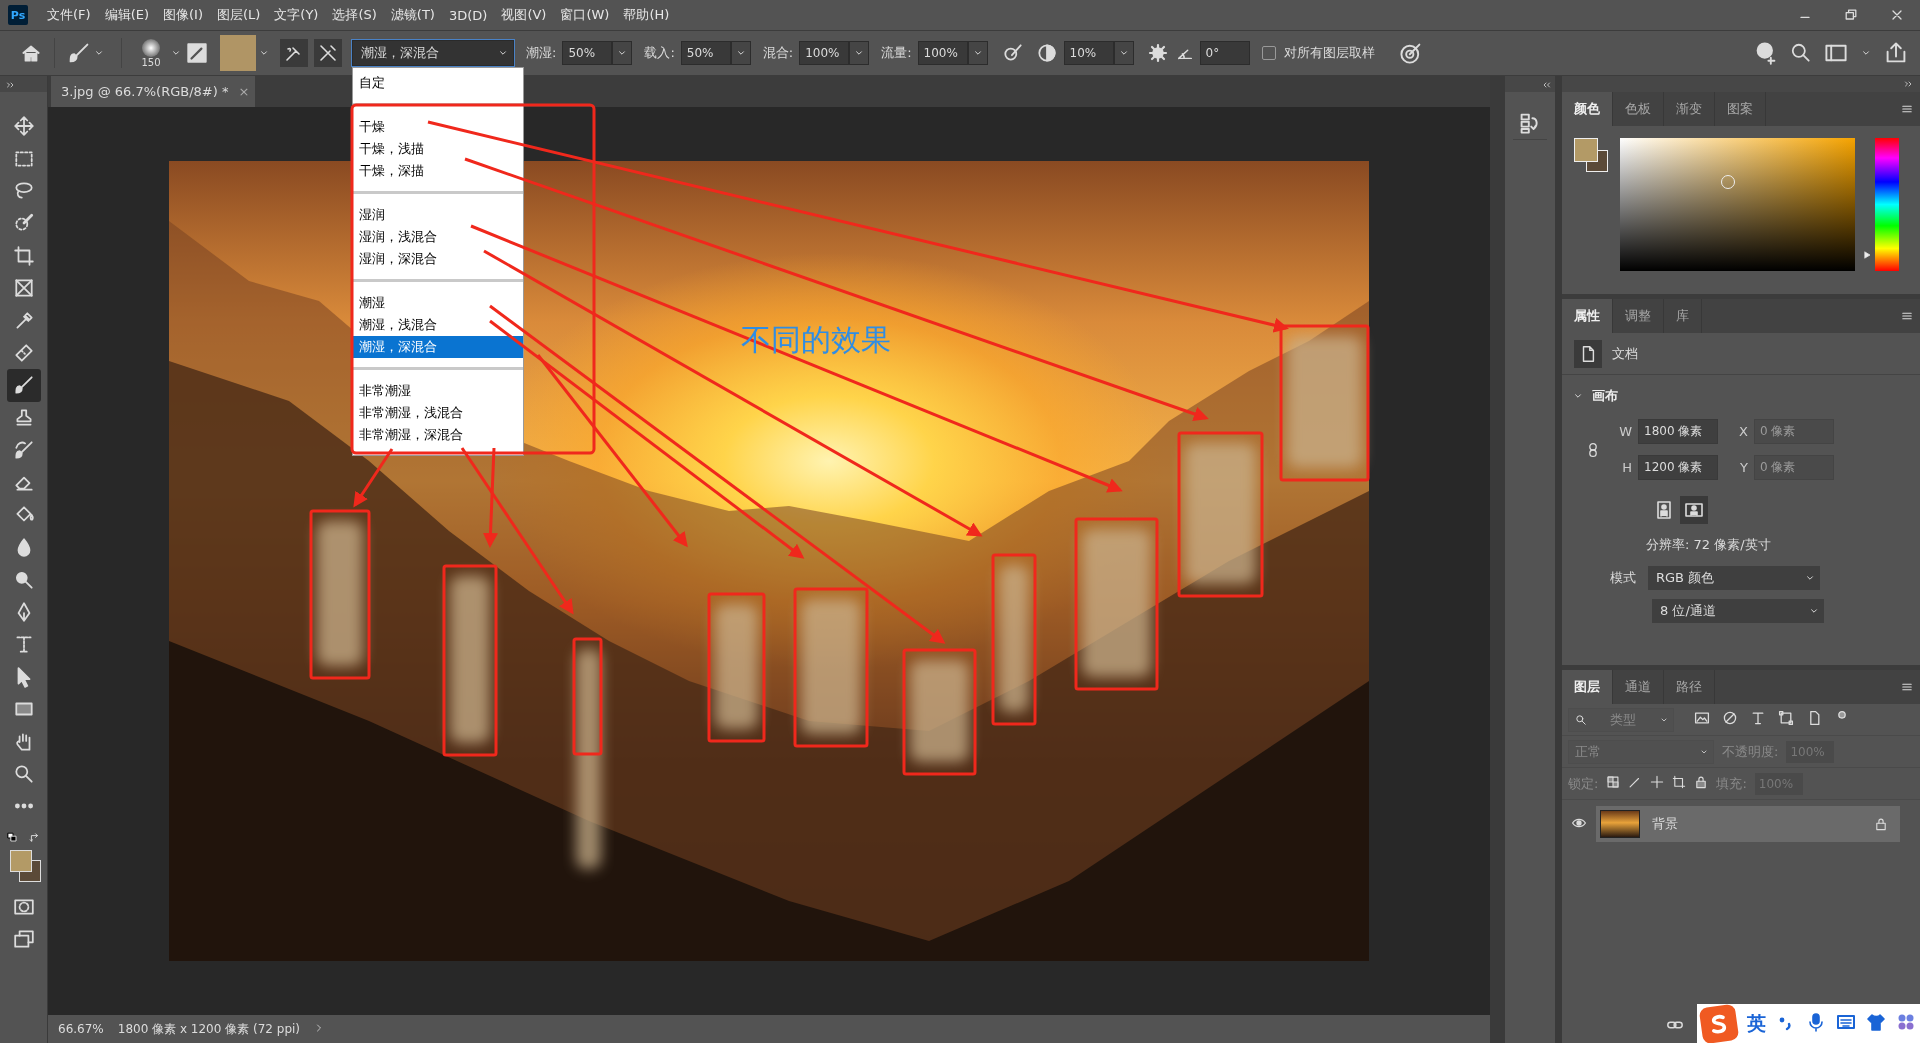 Image resolution: width=1920 pixels, height=1043 pixels. What do you see at coordinates (1756, 1023) in the screenshot?
I see `ime-mode: 英` at bounding box center [1756, 1023].